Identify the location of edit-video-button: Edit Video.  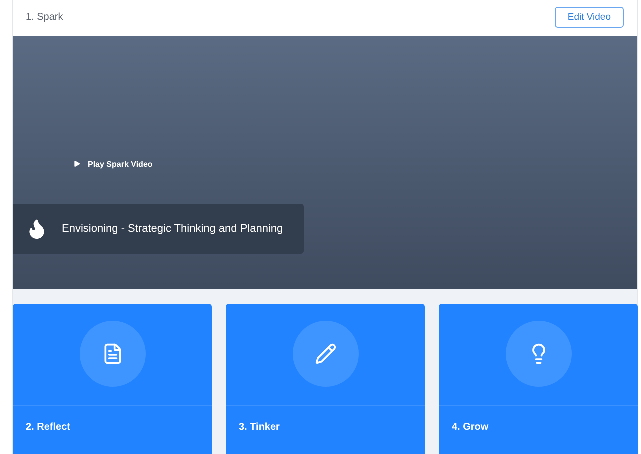
(589, 17).